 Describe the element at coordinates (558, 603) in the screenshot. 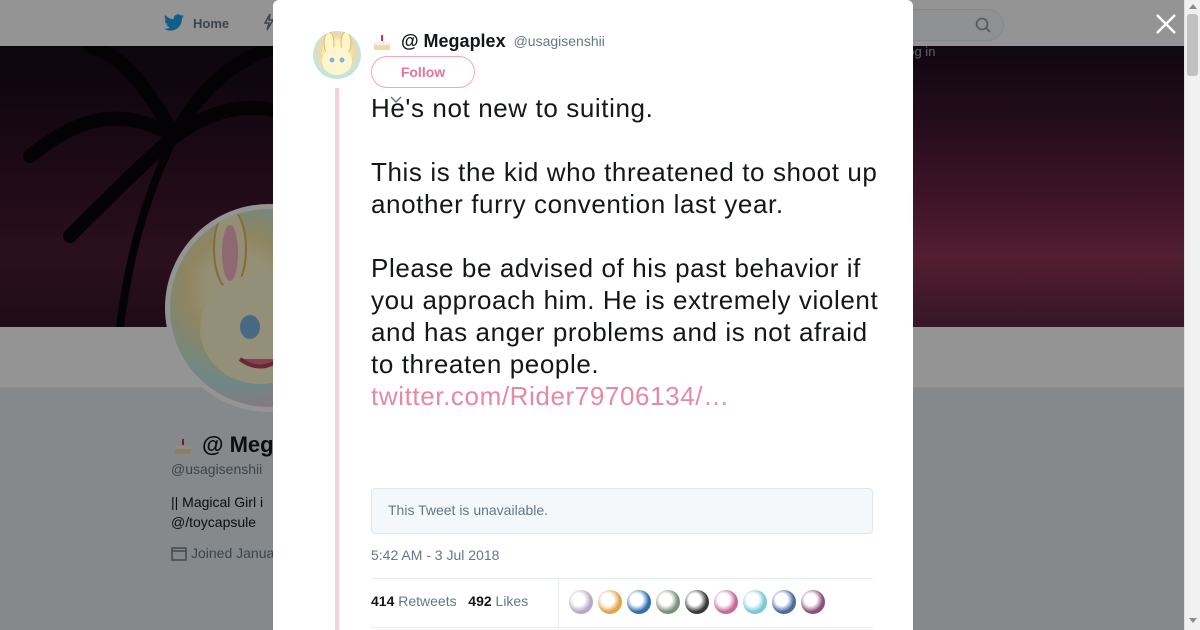

I see `stat-divider` at that location.